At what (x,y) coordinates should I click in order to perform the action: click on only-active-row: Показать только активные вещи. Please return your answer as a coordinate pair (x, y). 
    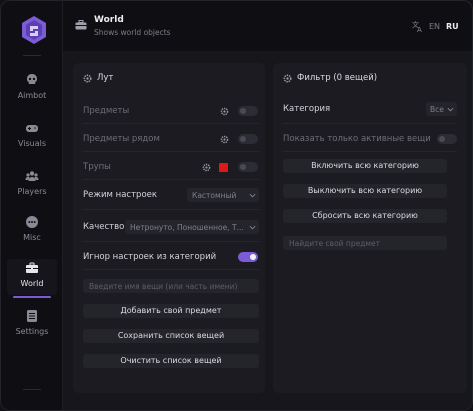
    Looking at the image, I should click on (370, 139).